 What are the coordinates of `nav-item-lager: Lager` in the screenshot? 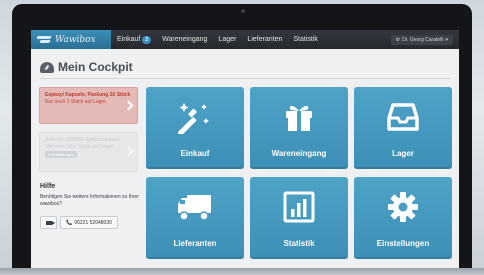 It's located at (227, 39).